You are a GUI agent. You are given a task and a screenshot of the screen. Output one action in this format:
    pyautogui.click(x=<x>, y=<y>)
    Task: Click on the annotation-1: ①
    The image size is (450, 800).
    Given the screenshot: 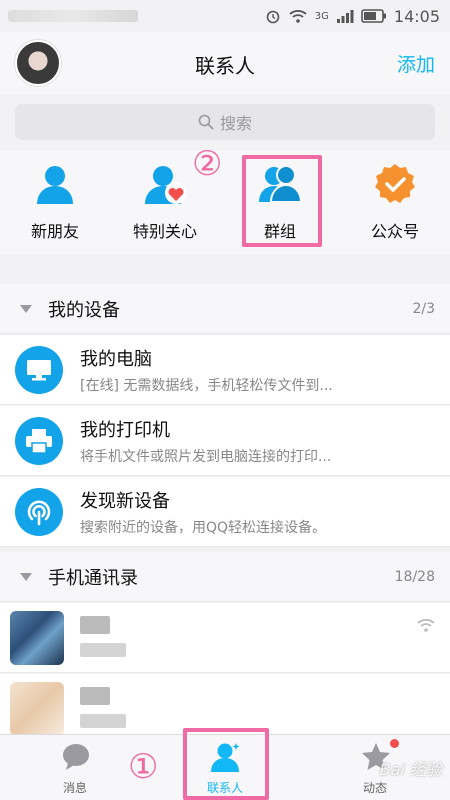 What is the action you would take?
    pyautogui.click(x=143, y=767)
    